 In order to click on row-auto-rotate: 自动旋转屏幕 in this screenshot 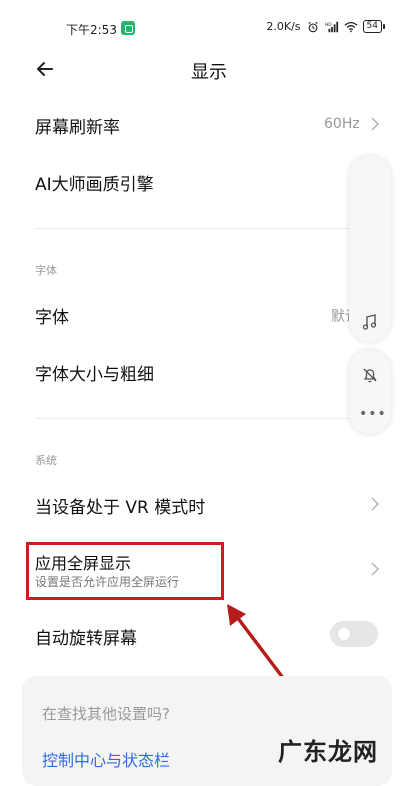, I will do `click(86, 639)`.